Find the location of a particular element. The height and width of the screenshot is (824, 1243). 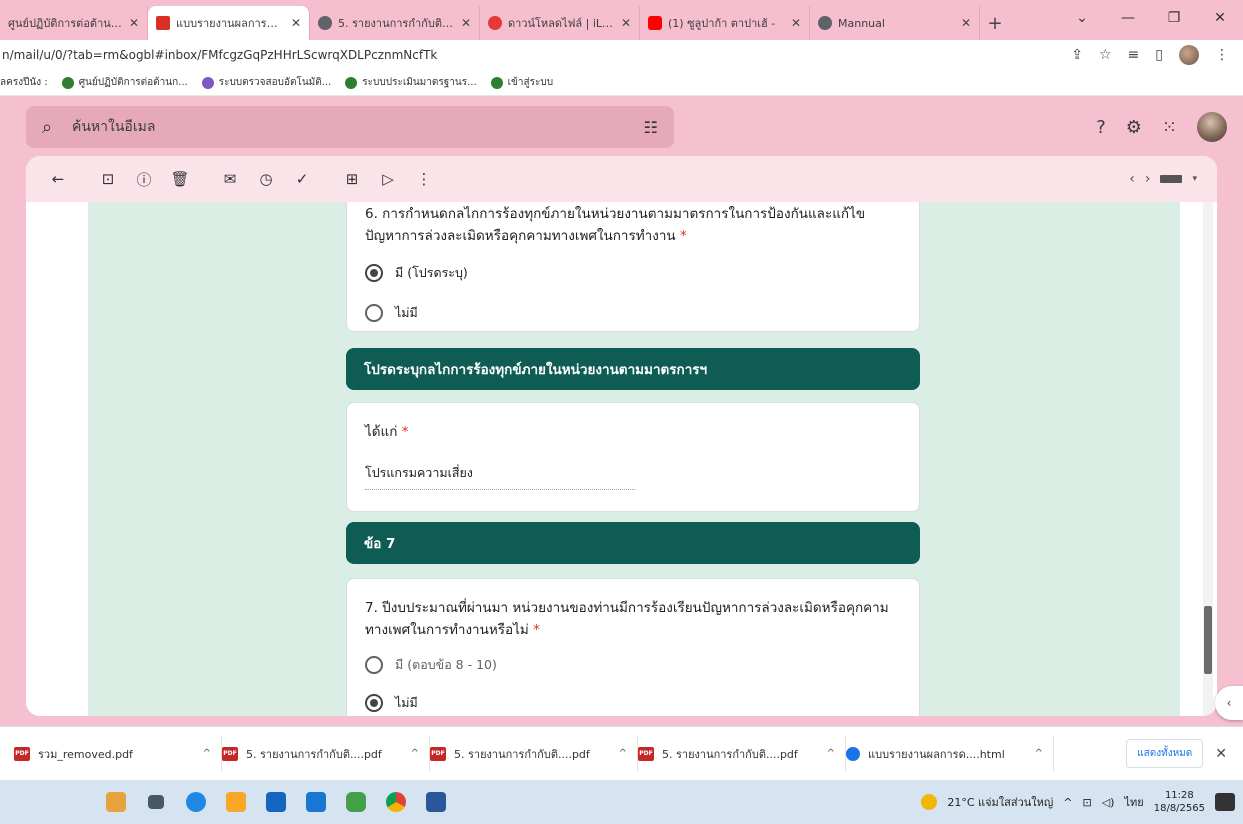

widgets-icon is located at coordinates (116, 802).